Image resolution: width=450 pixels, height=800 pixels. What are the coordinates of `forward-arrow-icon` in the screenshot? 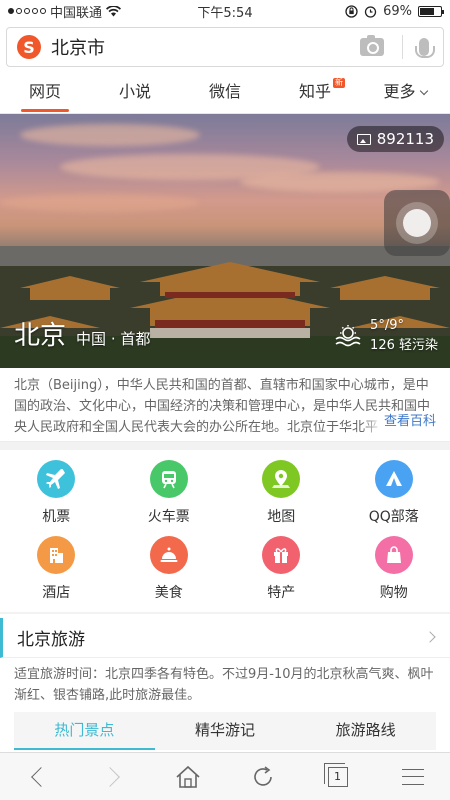 It's located at (109, 776).